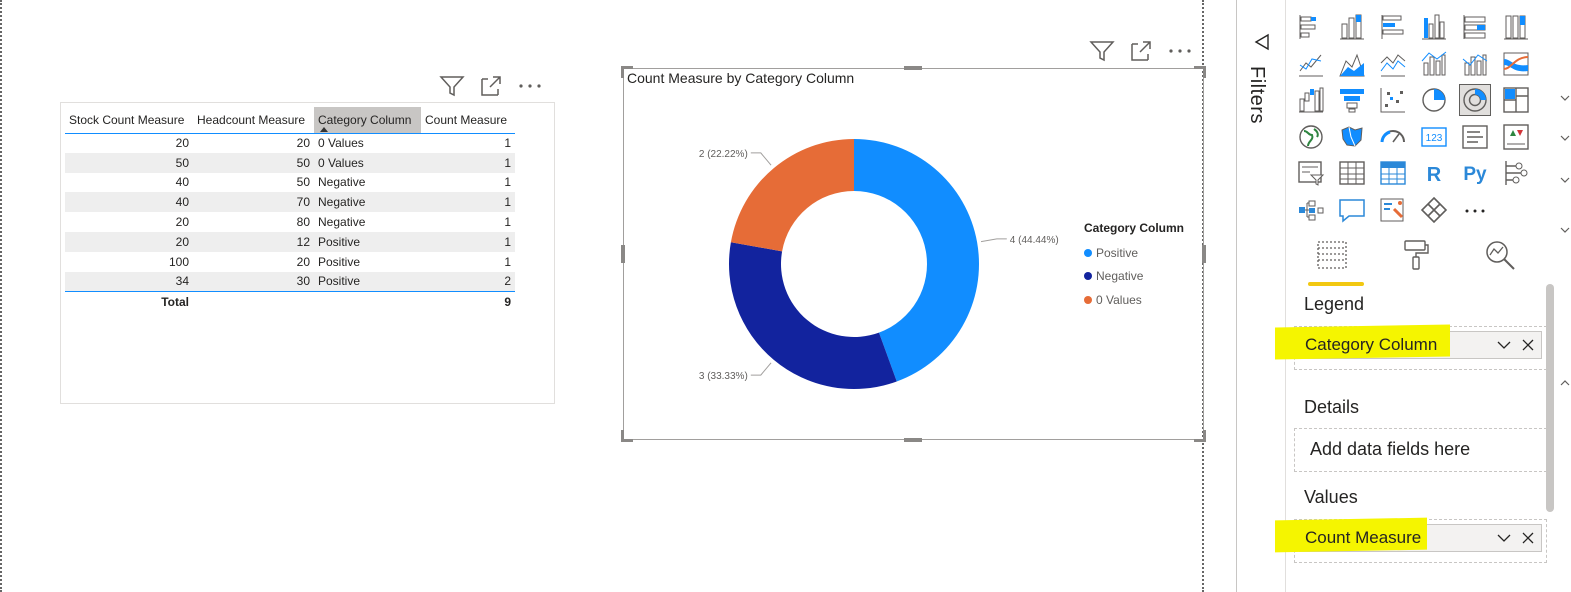  I want to click on svg-text: 123, so click(1434, 138).